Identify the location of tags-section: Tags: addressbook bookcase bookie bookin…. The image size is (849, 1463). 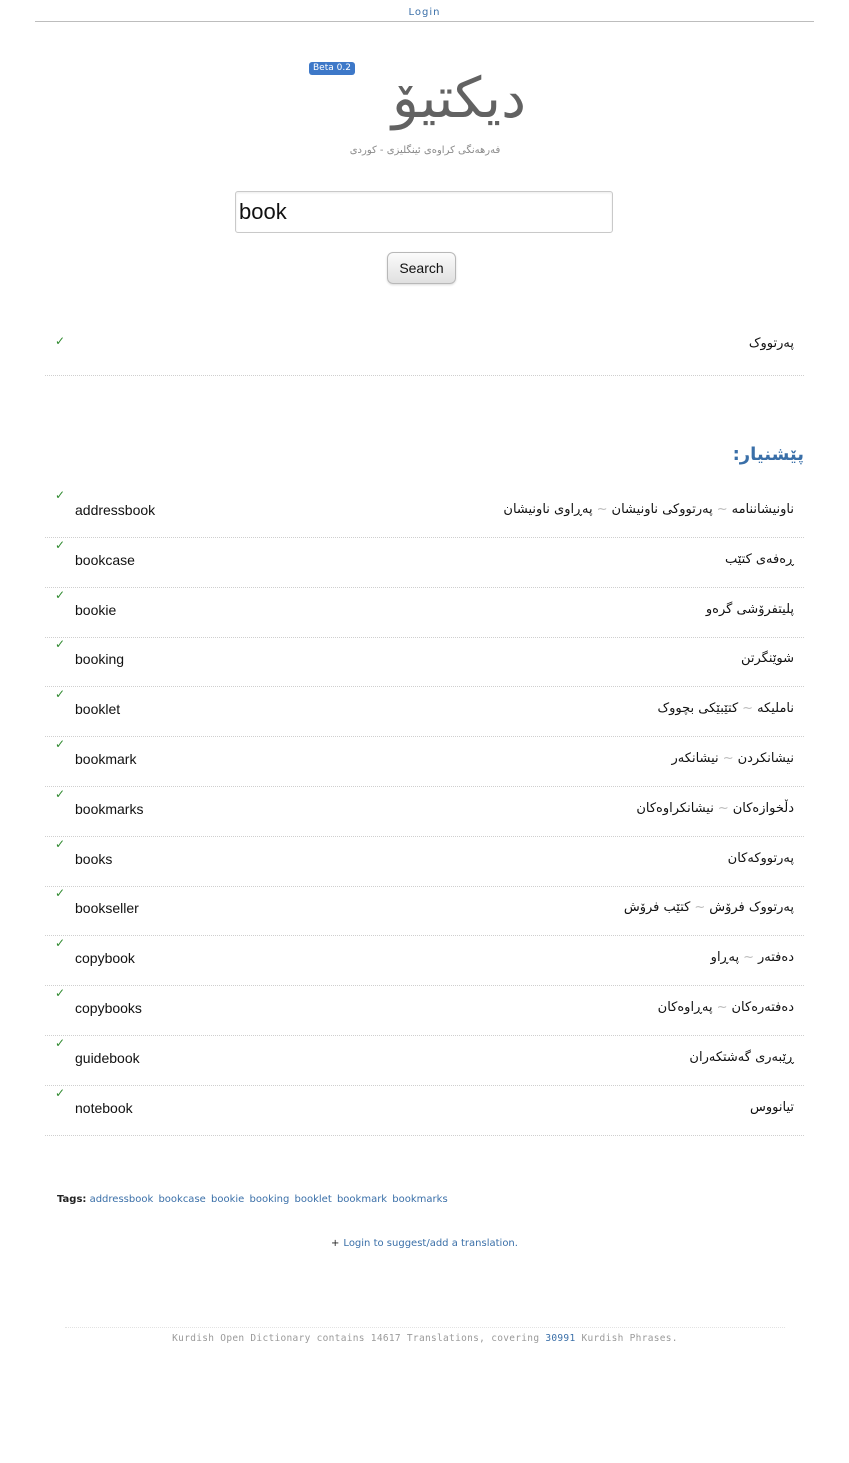
(253, 1199).